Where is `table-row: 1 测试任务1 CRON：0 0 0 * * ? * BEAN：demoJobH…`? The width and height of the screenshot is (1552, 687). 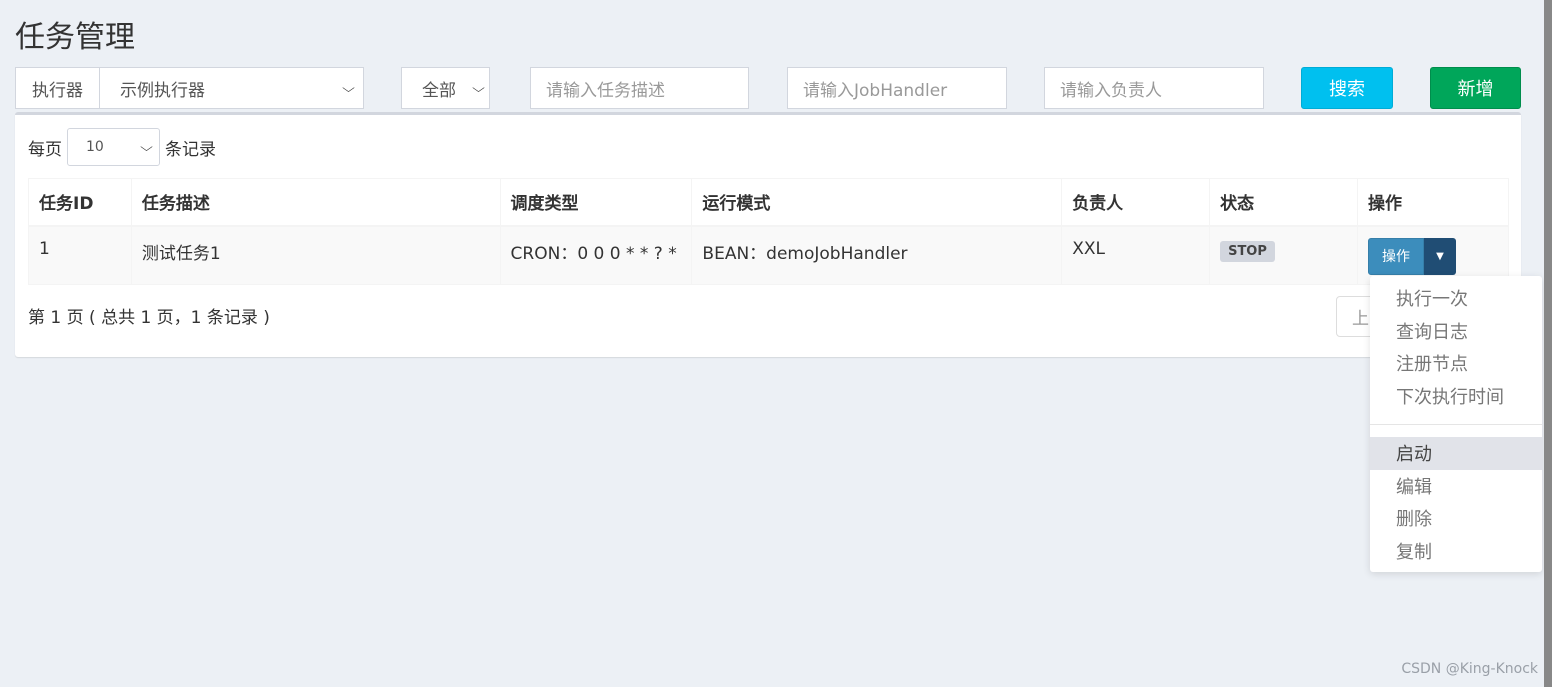 table-row: 1 测试任务1 CRON：0 0 0 * * ? * BEAN：demoJobH… is located at coordinates (769, 255).